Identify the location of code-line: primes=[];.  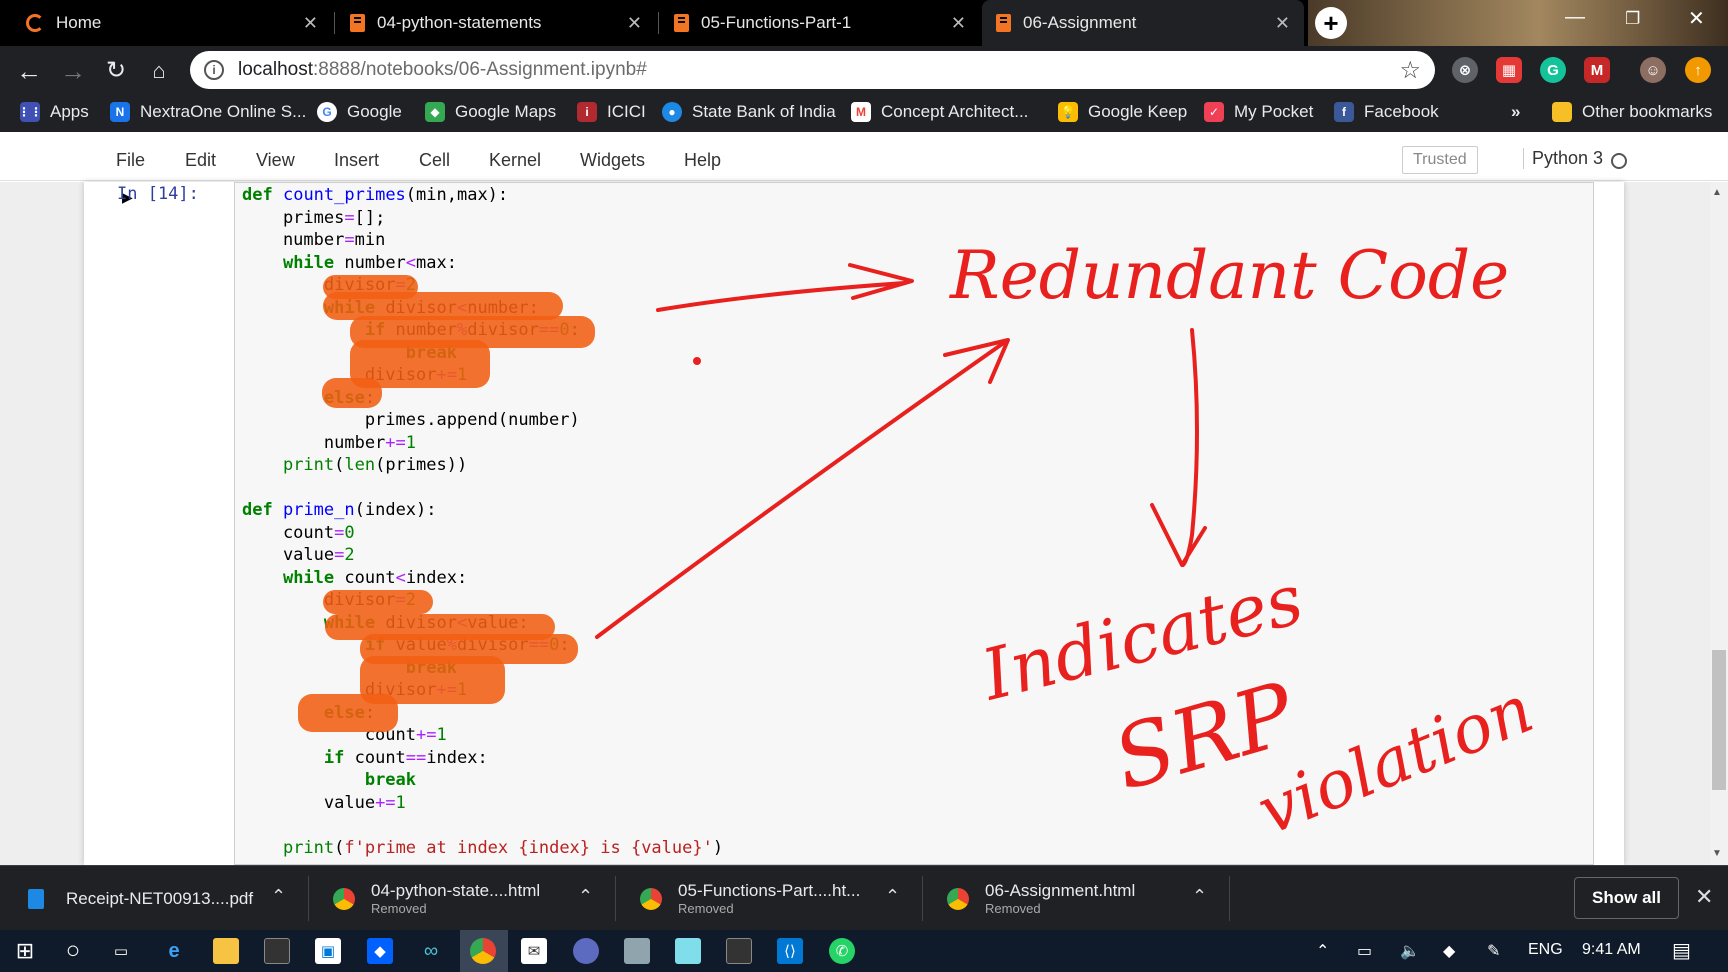
(314, 217).